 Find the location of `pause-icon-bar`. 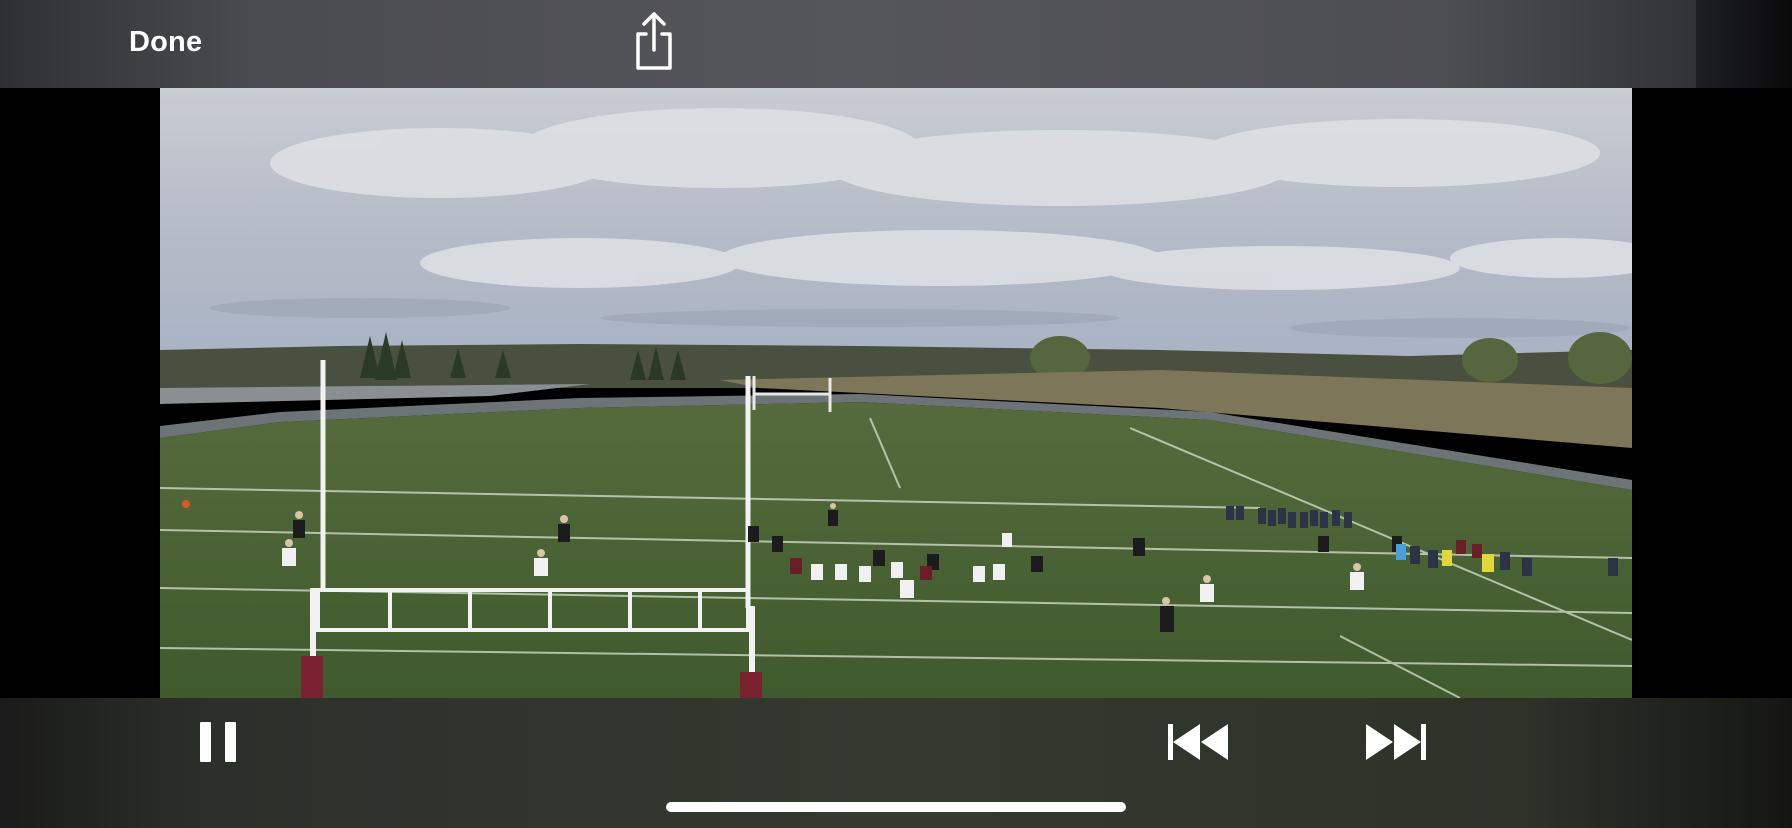

pause-icon-bar is located at coordinates (230, 742).